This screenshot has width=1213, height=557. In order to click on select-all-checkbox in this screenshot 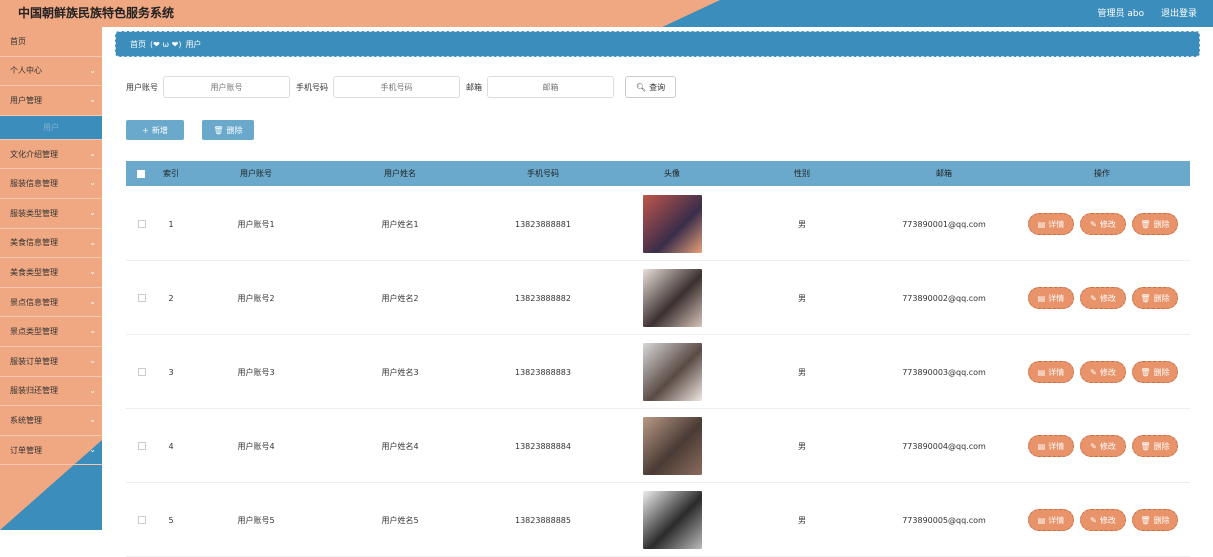, I will do `click(141, 174)`.